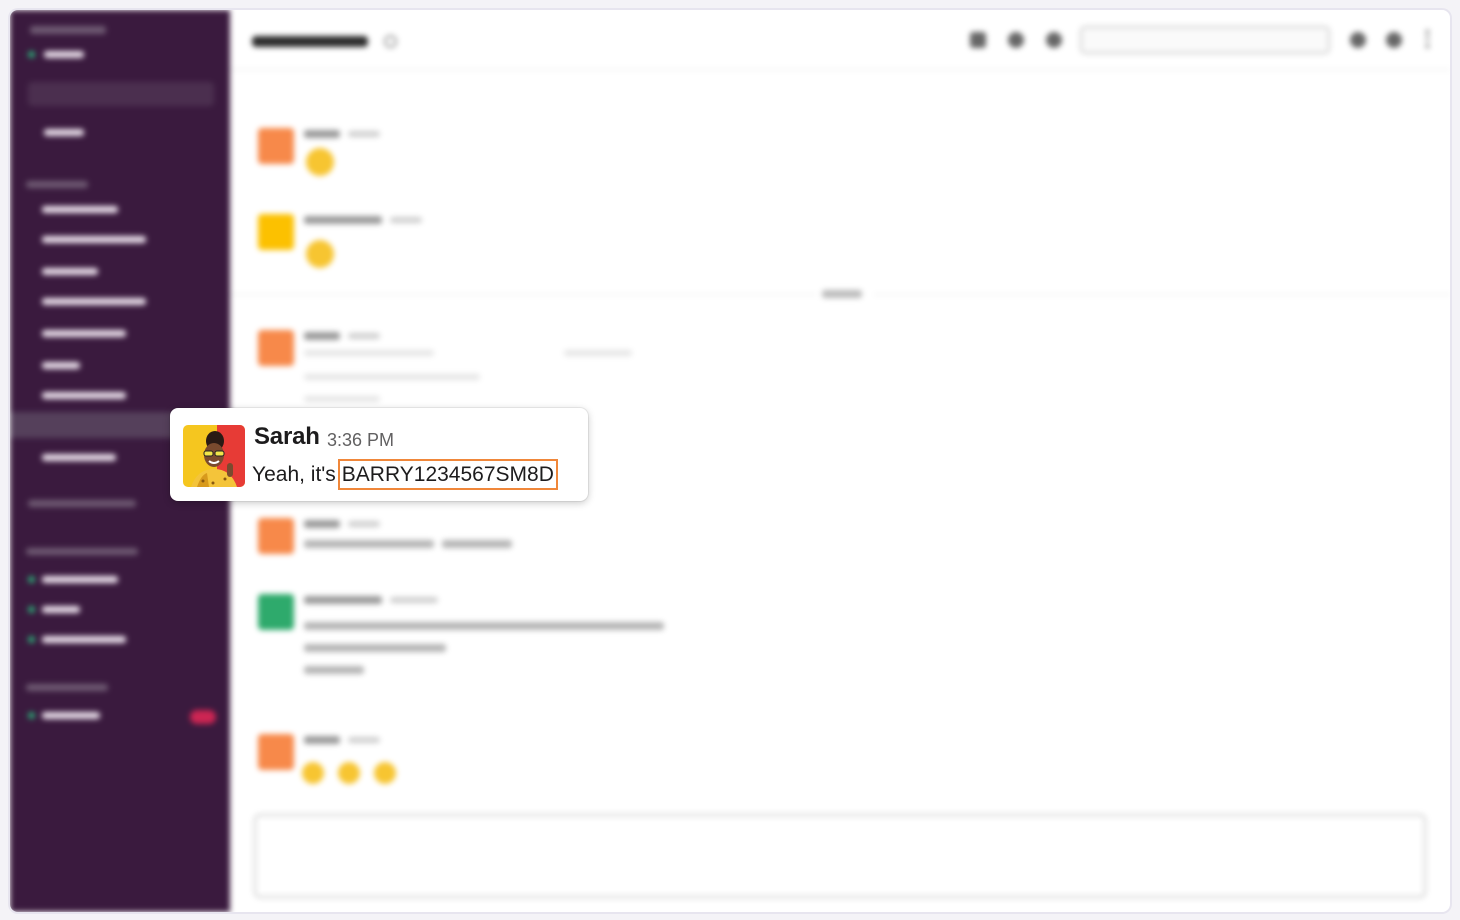 Image resolution: width=1460 pixels, height=920 pixels. Describe the element at coordinates (840, 856) in the screenshot. I see `message-composer` at that location.